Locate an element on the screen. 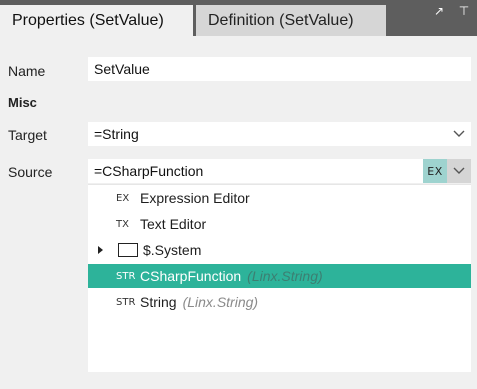  tab-properties: Properties (SetValue) is located at coordinates (96, 20).